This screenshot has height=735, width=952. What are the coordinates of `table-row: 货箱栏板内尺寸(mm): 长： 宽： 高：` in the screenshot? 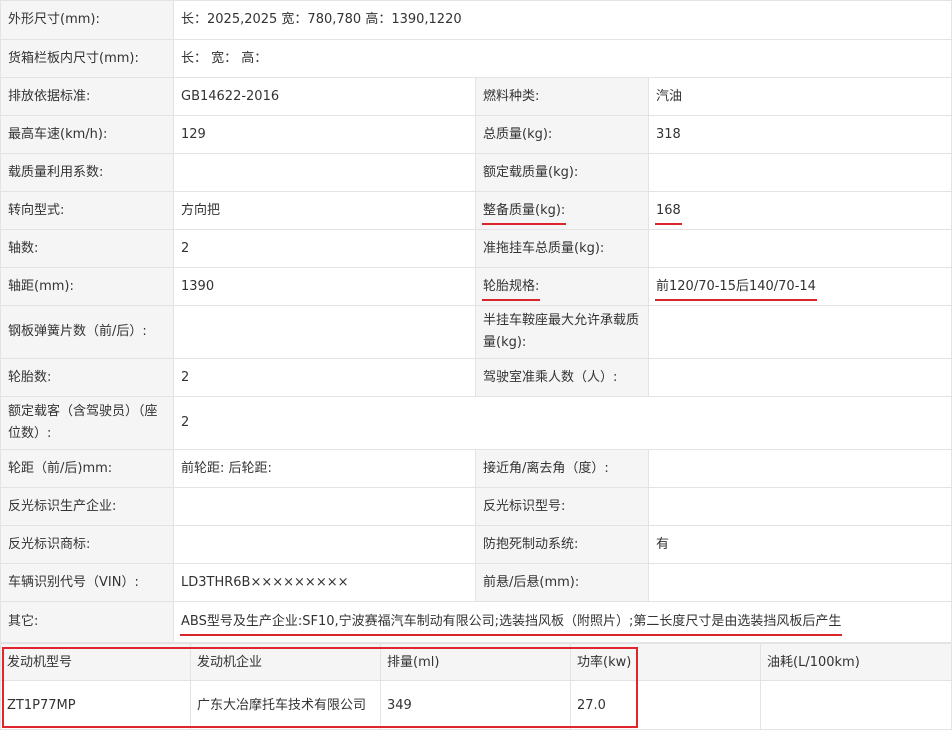 It's located at (476, 58).